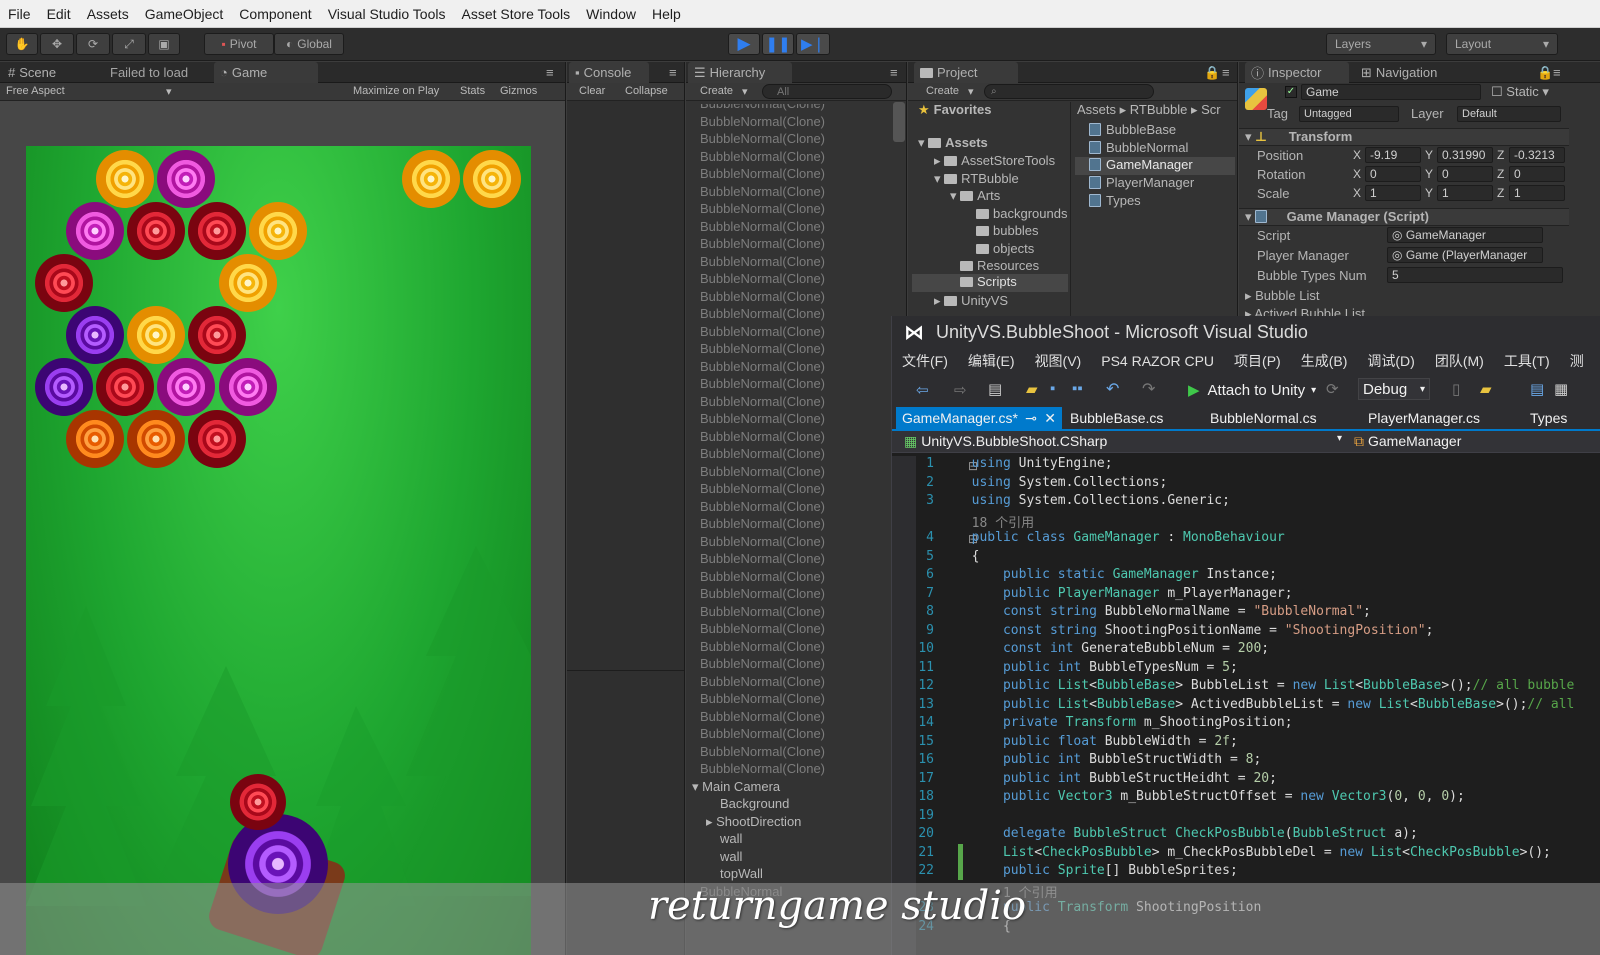 This screenshot has width=1600, height=955. Describe the element at coordinates (275, 14) in the screenshot. I see `menu-component: Component` at that location.